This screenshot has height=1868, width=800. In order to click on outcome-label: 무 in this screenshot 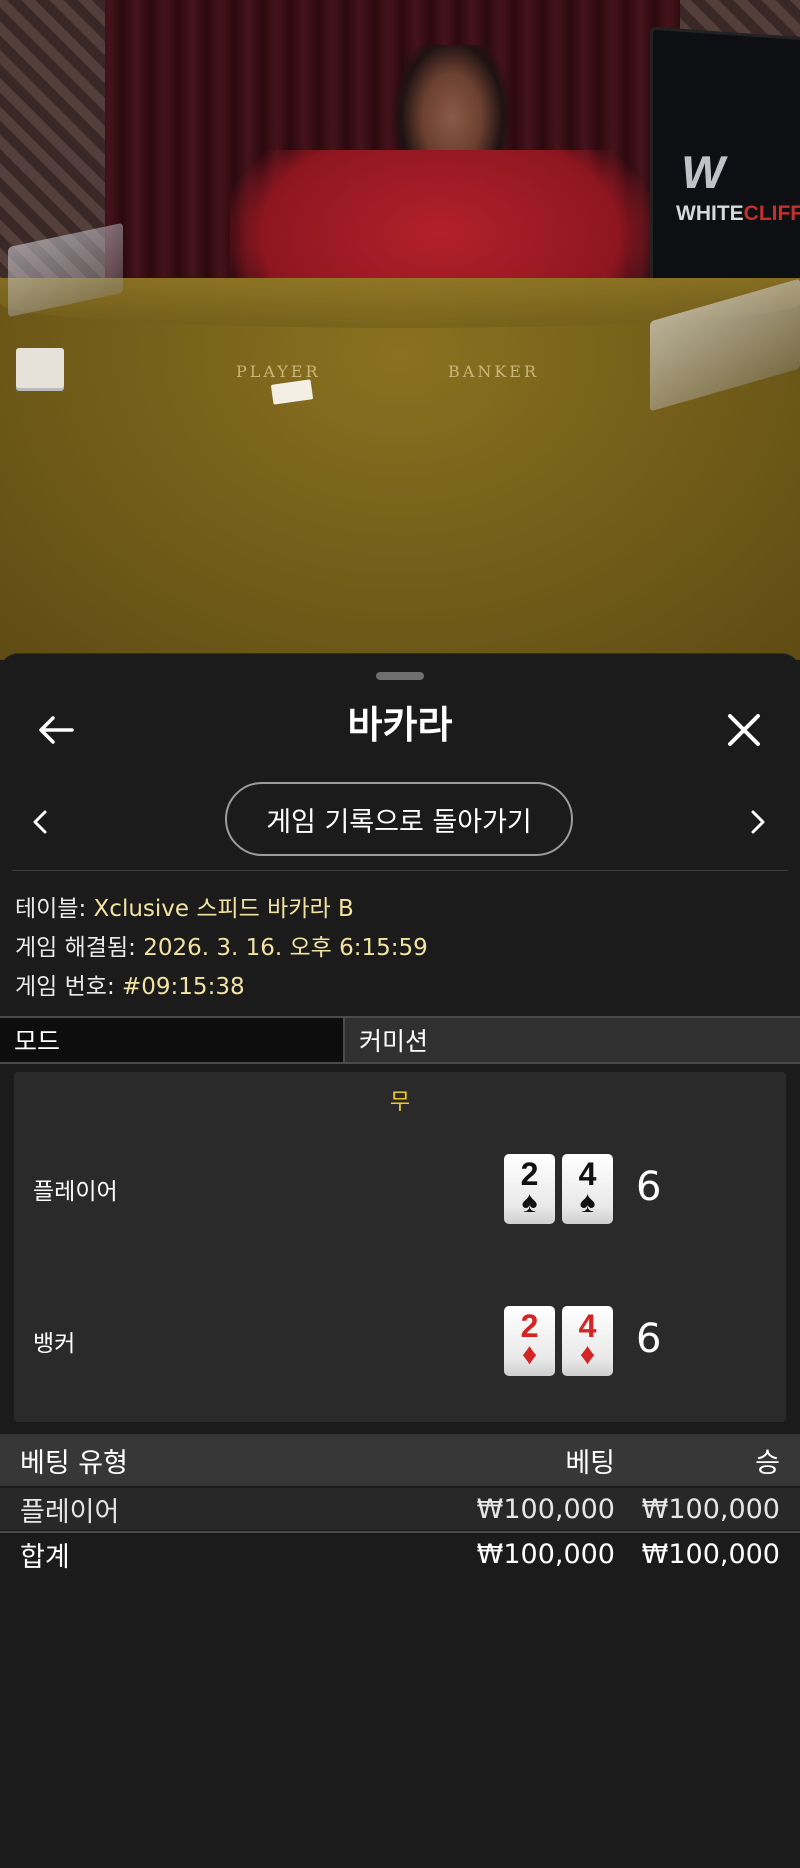, I will do `click(400, 1102)`.